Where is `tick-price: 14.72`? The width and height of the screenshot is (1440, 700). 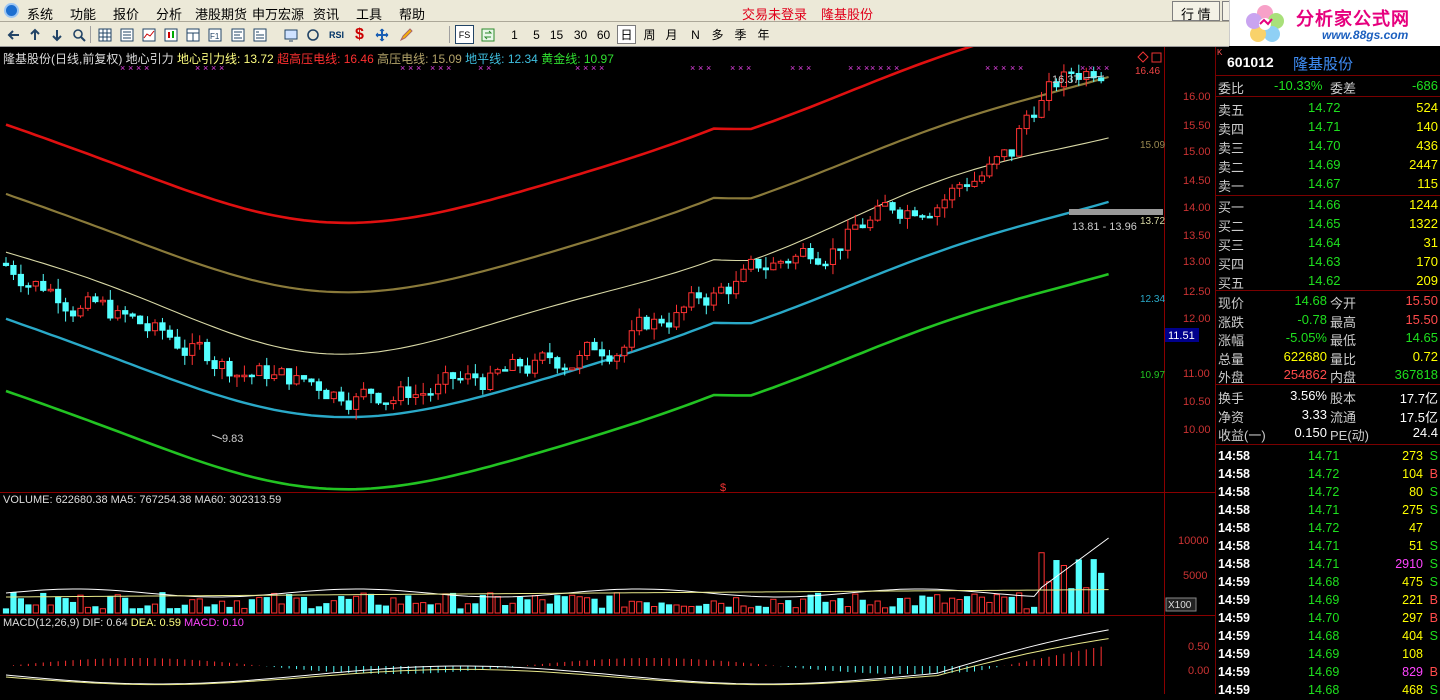 tick-price: 14.72 is located at coordinates (1324, 528).